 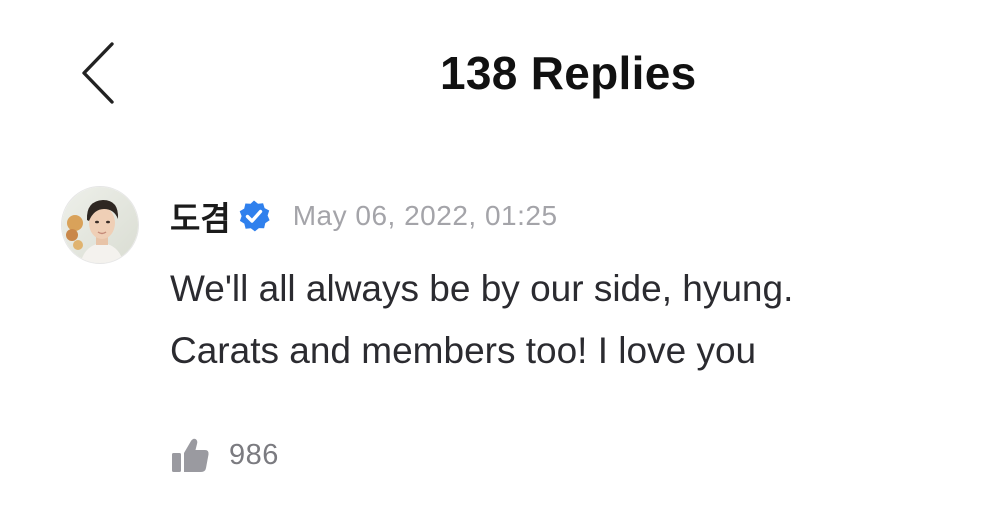 I want to click on chevron-left-icon, so click(x=98, y=73).